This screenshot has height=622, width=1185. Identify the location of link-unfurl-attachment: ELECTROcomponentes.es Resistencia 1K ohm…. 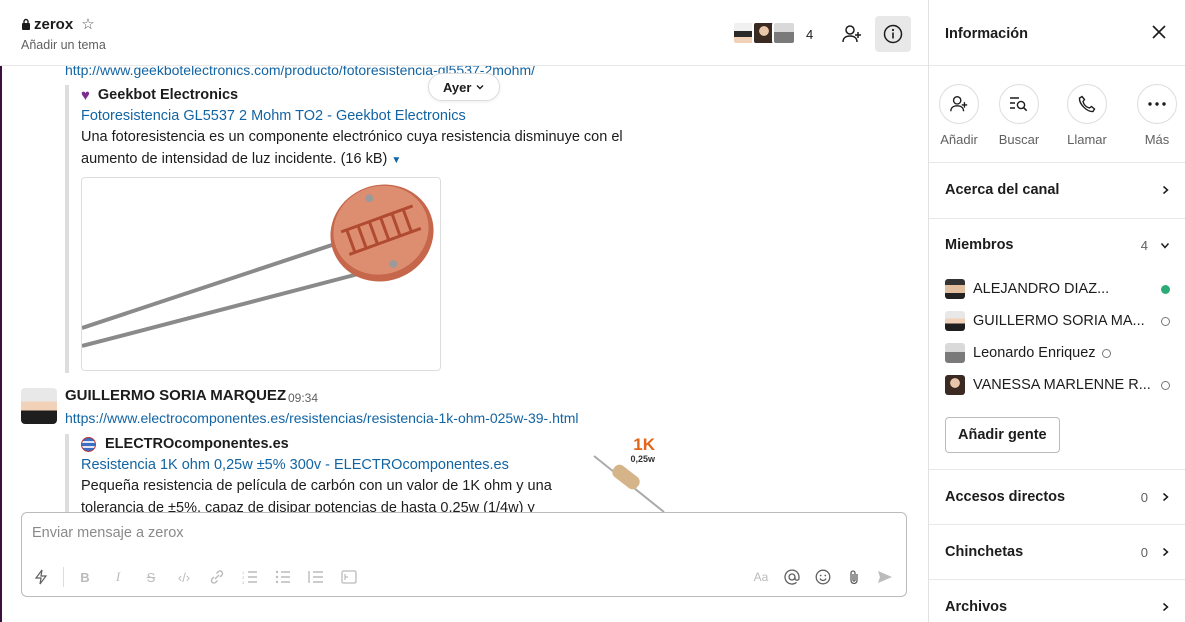
(367, 473).